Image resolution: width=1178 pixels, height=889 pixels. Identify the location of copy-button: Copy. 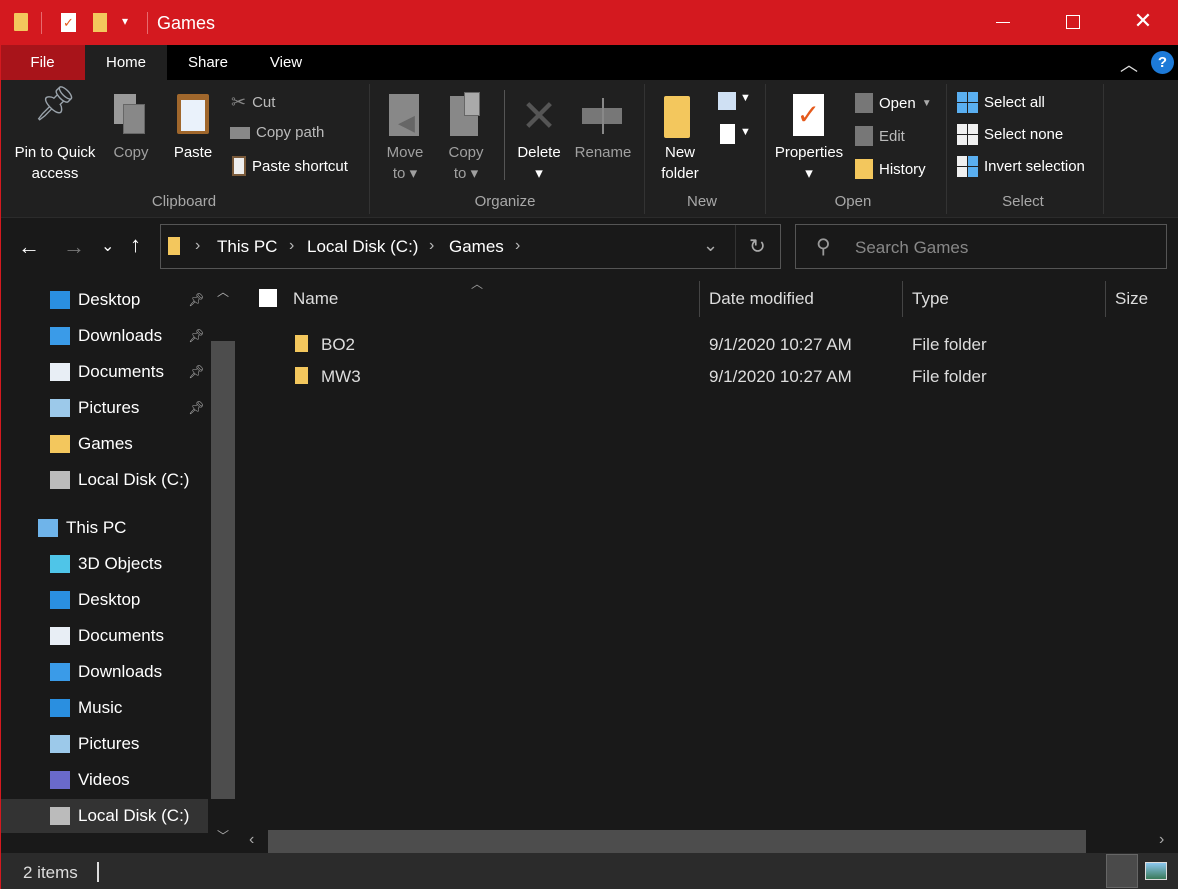
(131, 128).